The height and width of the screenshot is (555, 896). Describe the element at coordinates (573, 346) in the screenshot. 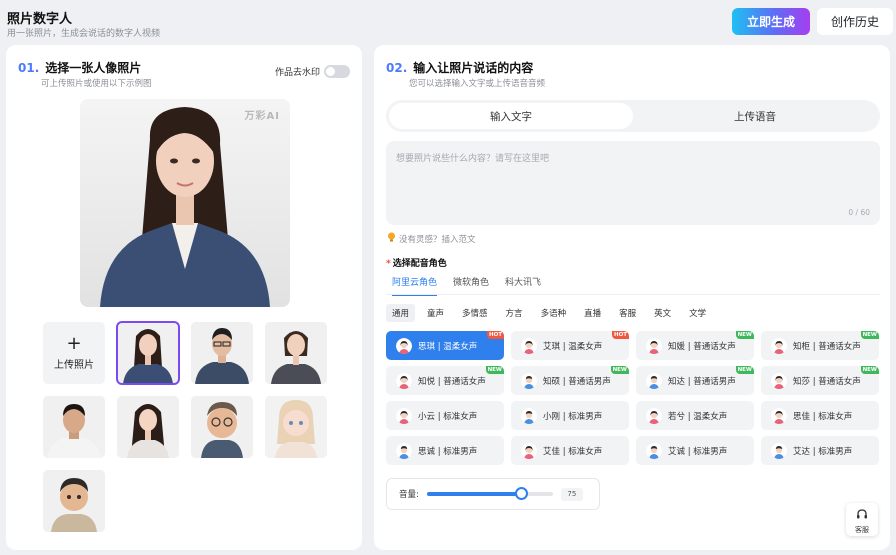

I see `voice-option-label: 艾琪 | 温柔女声` at that location.